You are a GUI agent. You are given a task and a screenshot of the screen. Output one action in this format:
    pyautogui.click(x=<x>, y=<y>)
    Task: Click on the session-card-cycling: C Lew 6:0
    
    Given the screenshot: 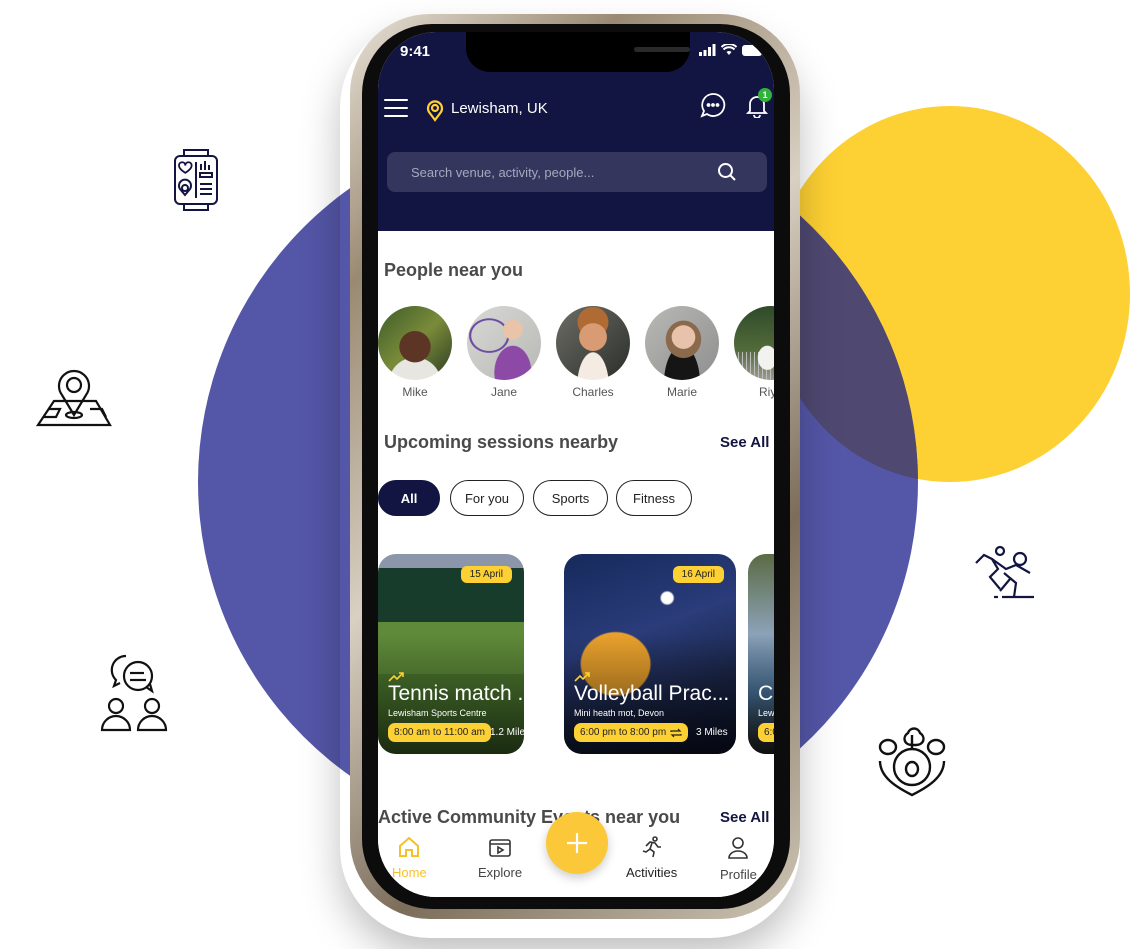 What is the action you would take?
    pyautogui.click(x=761, y=654)
    